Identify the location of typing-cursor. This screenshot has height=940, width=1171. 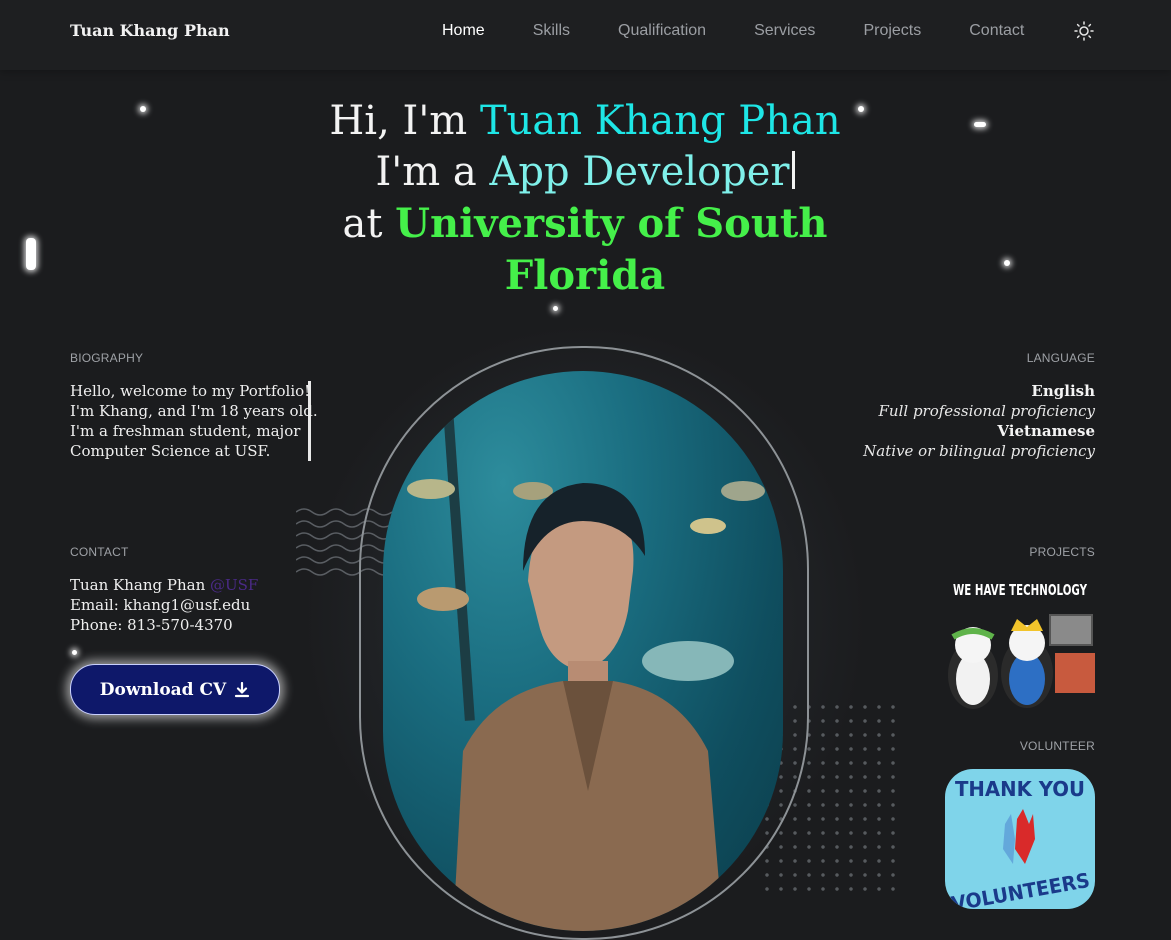
(793, 170).